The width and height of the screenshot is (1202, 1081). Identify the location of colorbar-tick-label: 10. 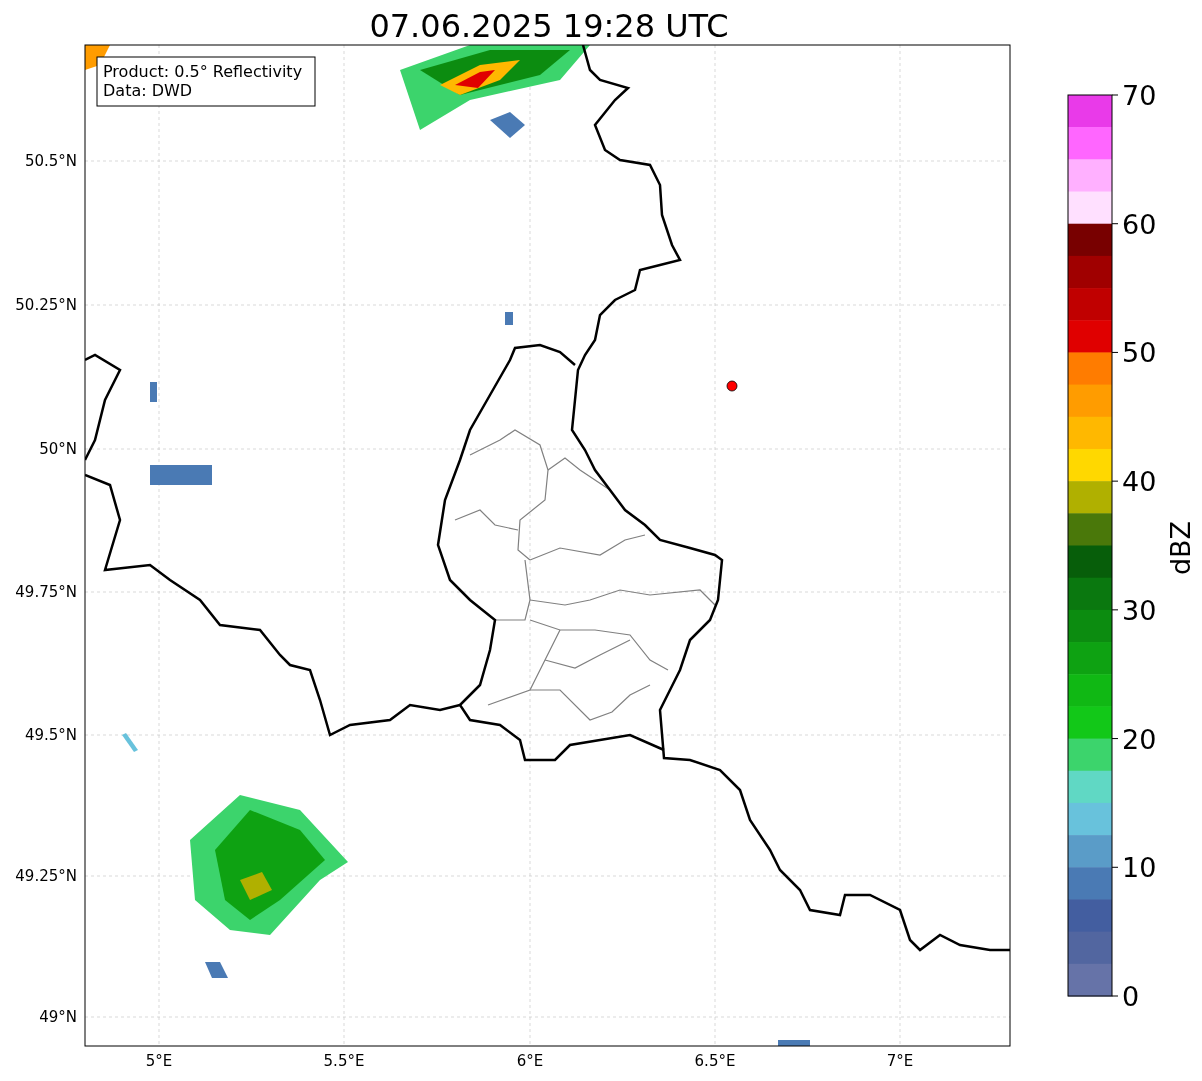
(1139, 868).